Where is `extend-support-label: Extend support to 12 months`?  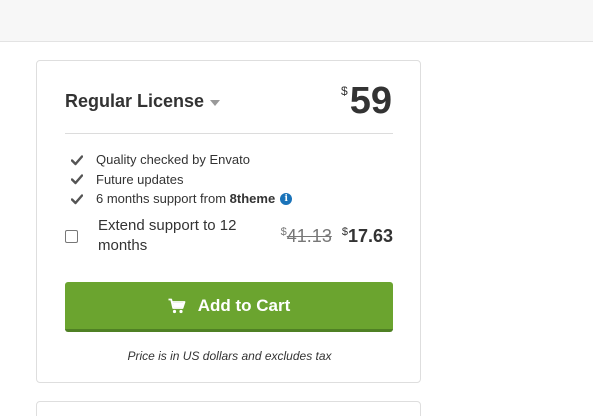
extend-support-label: Extend support to 12 months is located at coordinates (178, 236).